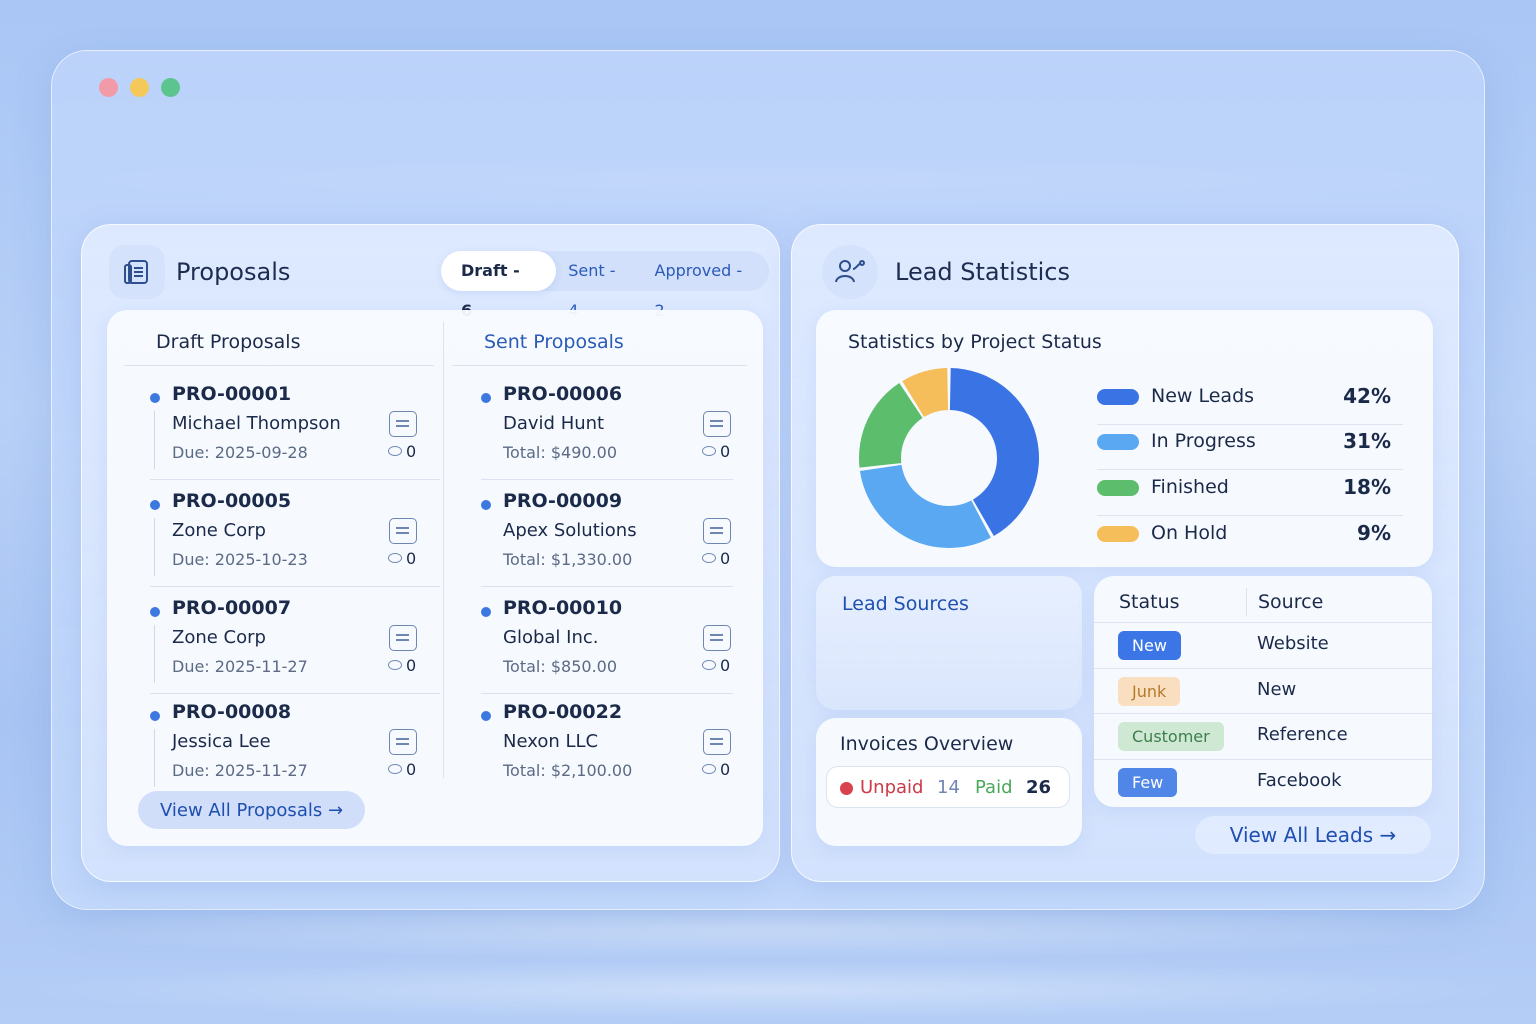 This screenshot has height=1024, width=1536. I want to click on draft-proposal-item: PRO-00005 Zone Corp Due: 2025-10-23 0, so click(295, 540).